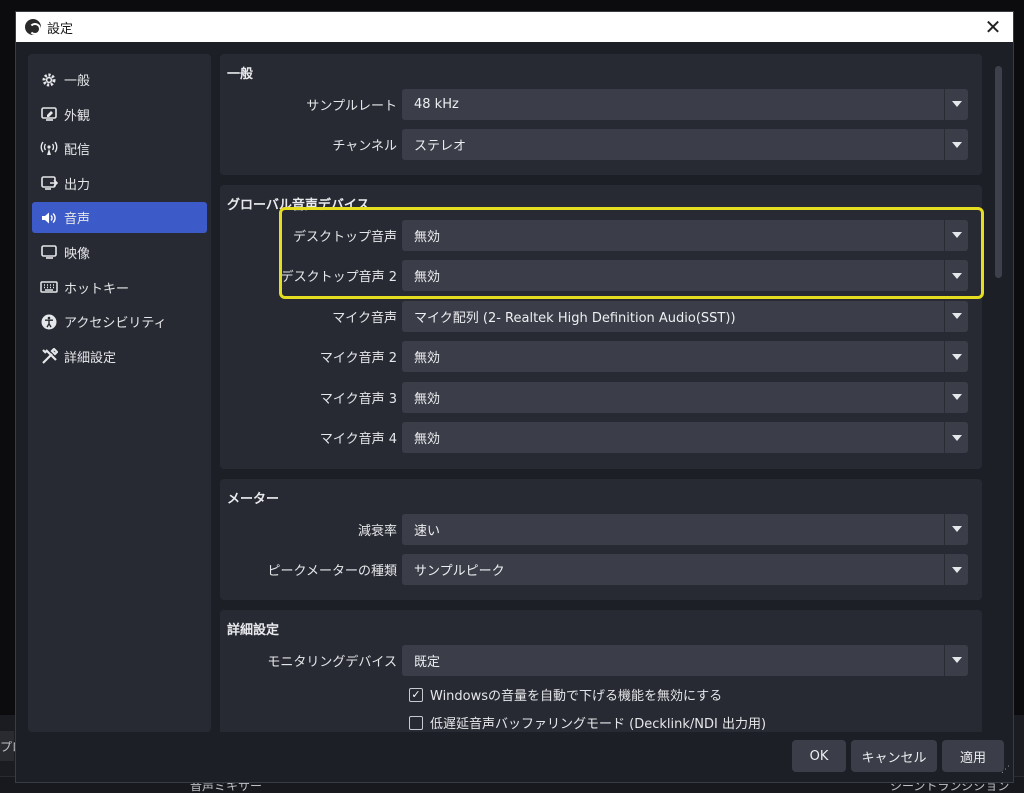 The image size is (1024, 793). What do you see at coordinates (973, 756) in the screenshot?
I see `apply-button: 適用` at bounding box center [973, 756].